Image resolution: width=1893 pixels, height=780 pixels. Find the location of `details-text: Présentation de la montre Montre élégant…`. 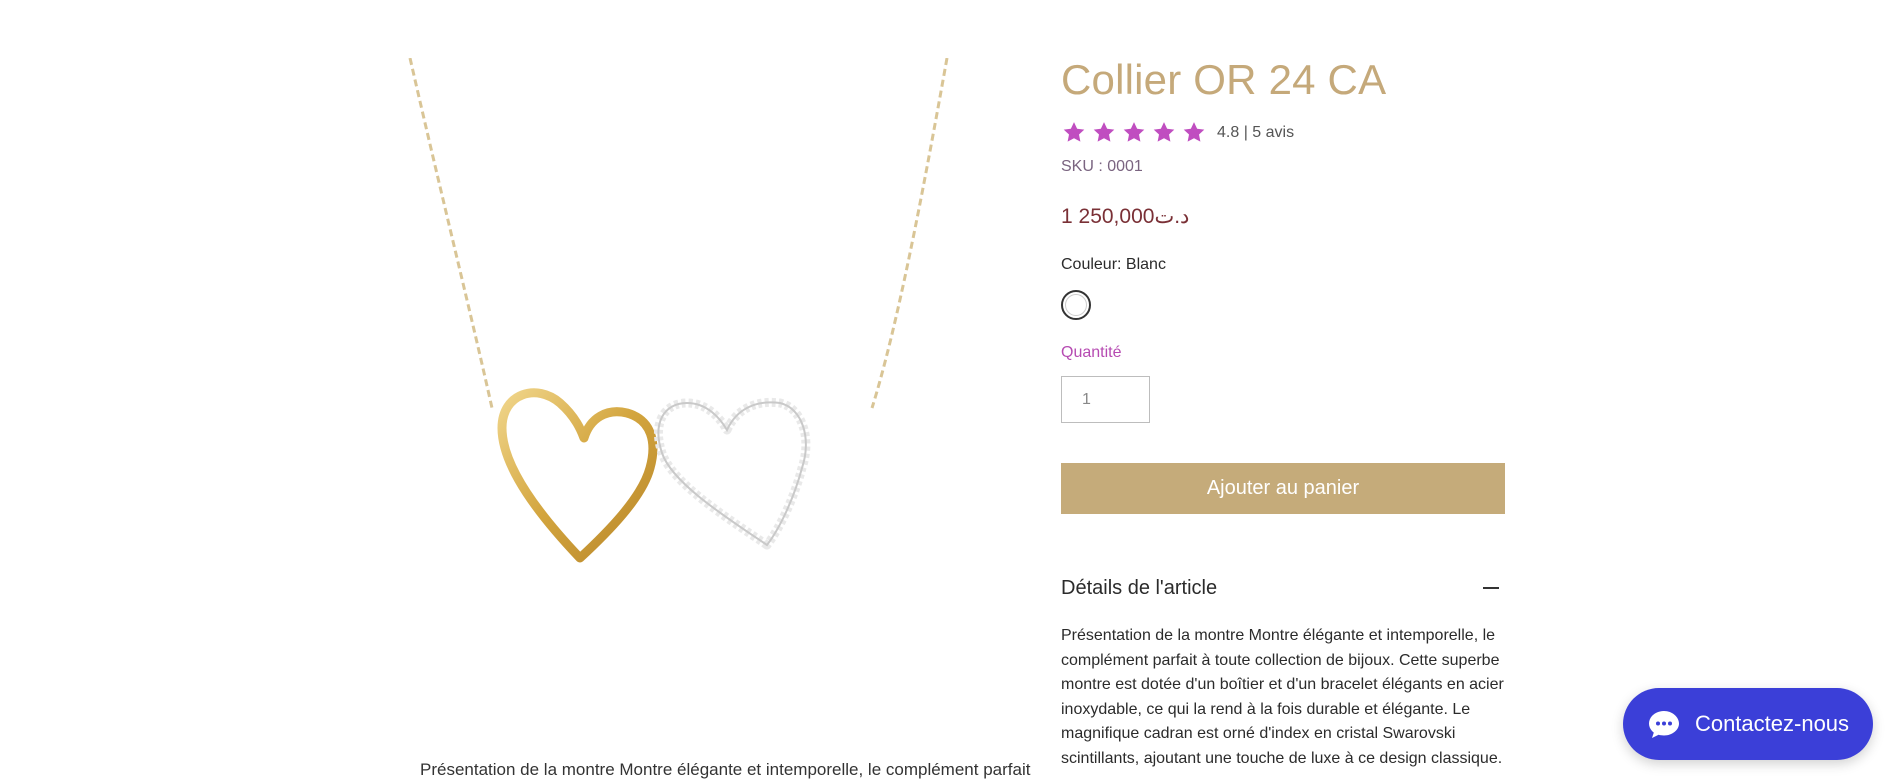

details-text: Présentation de la montre Montre élégant… is located at coordinates (1282, 697).